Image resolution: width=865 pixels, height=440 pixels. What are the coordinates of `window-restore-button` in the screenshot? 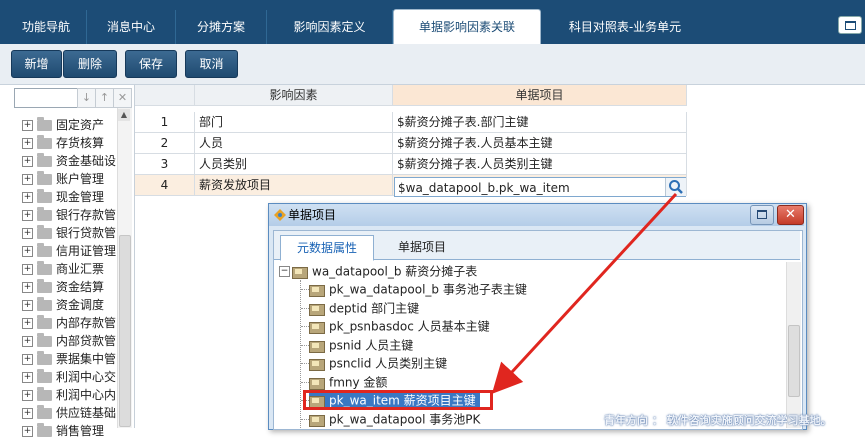 It's located at (850, 25).